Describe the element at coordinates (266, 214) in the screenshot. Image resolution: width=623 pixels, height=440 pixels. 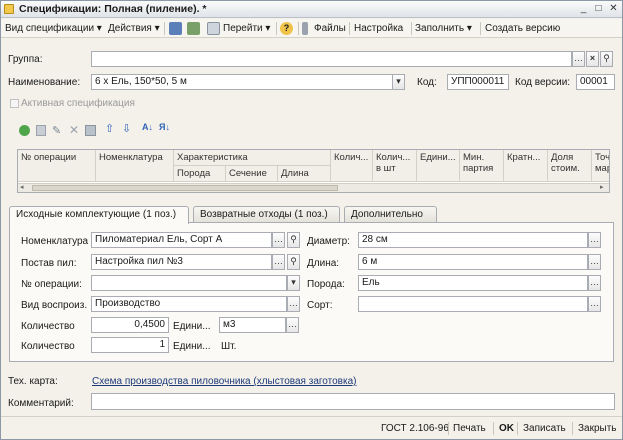
I see `tab-return-waste: Возвратные отходы (1 поз.)` at that location.